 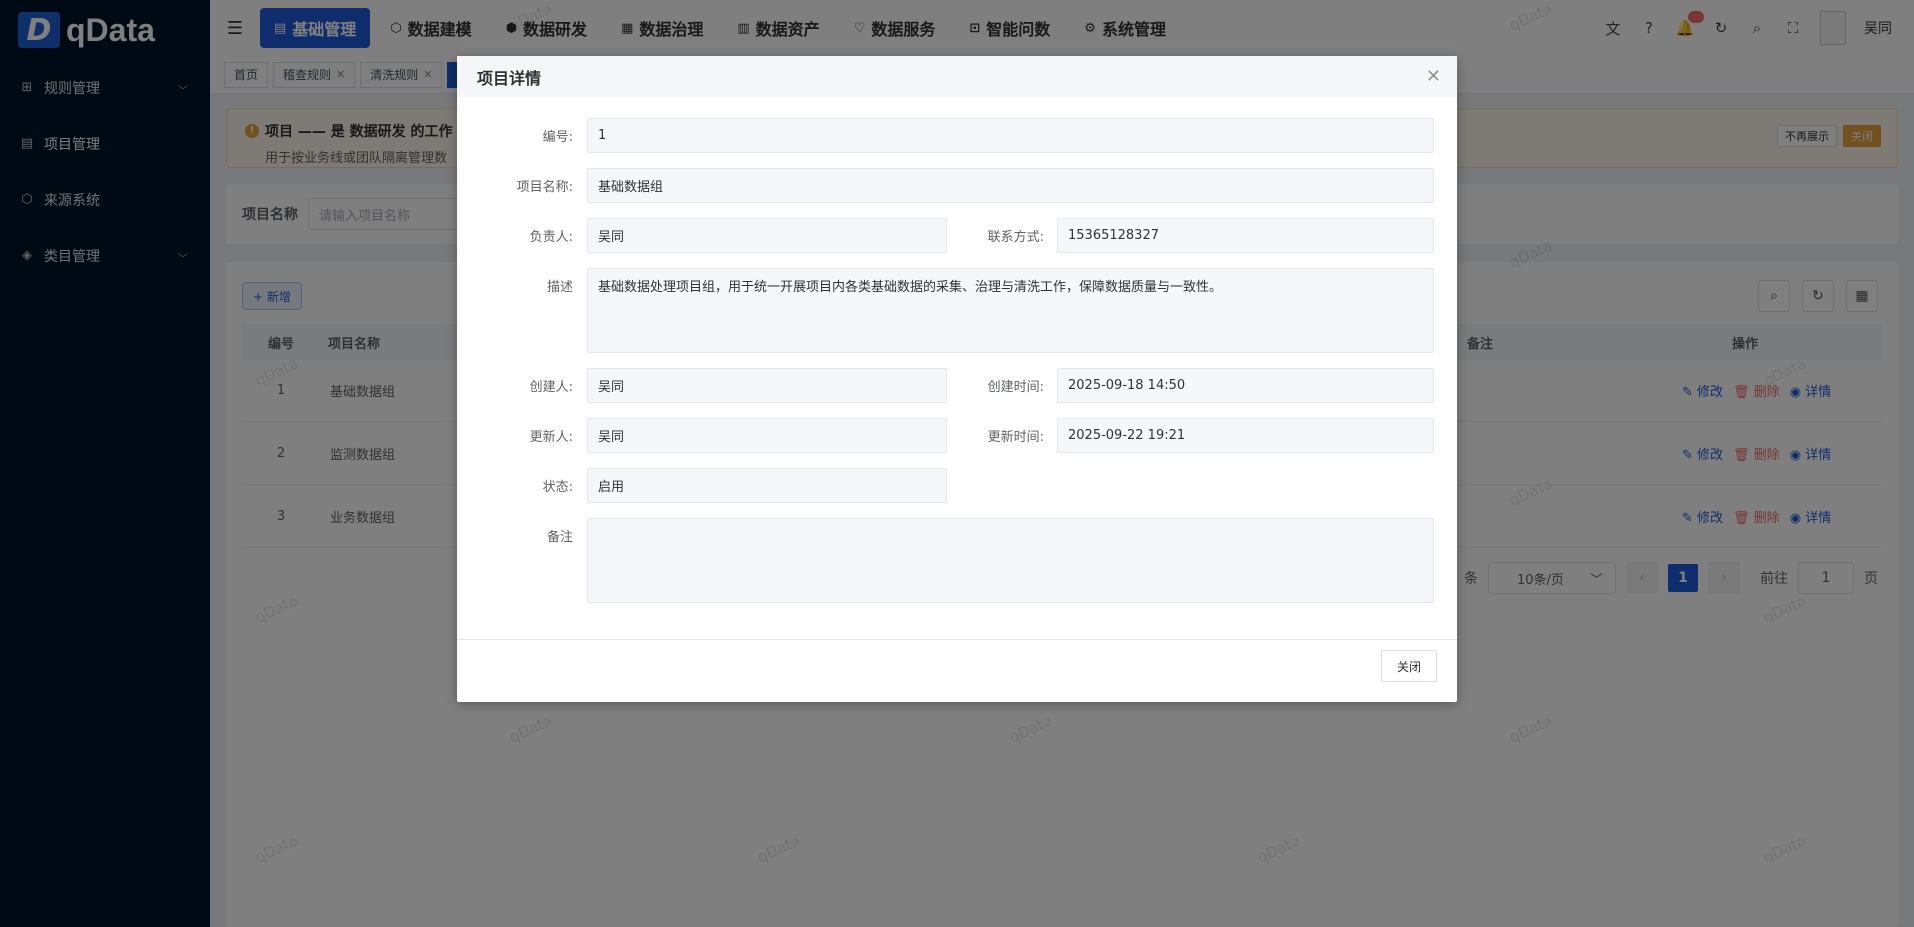 I want to click on dialog-footer: 关闭, so click(x=957, y=670).